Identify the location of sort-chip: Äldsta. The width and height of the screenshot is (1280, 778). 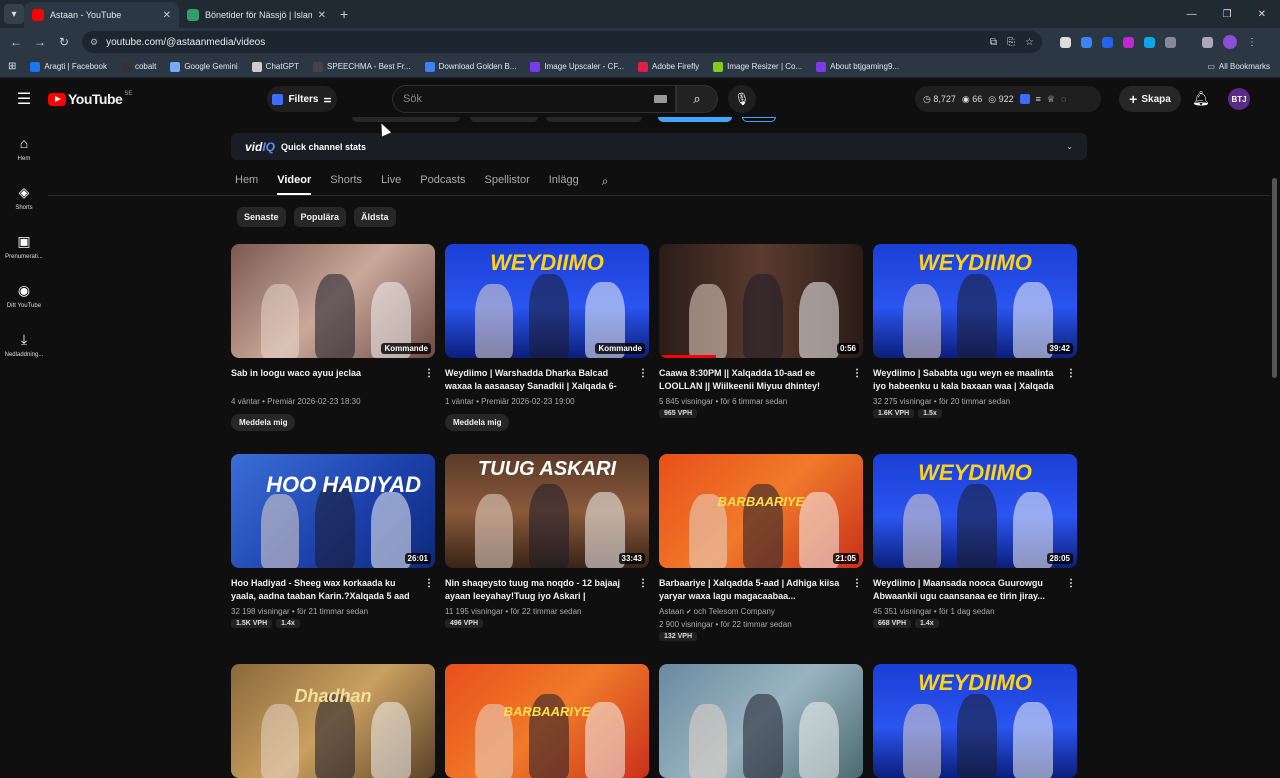
(375, 217).